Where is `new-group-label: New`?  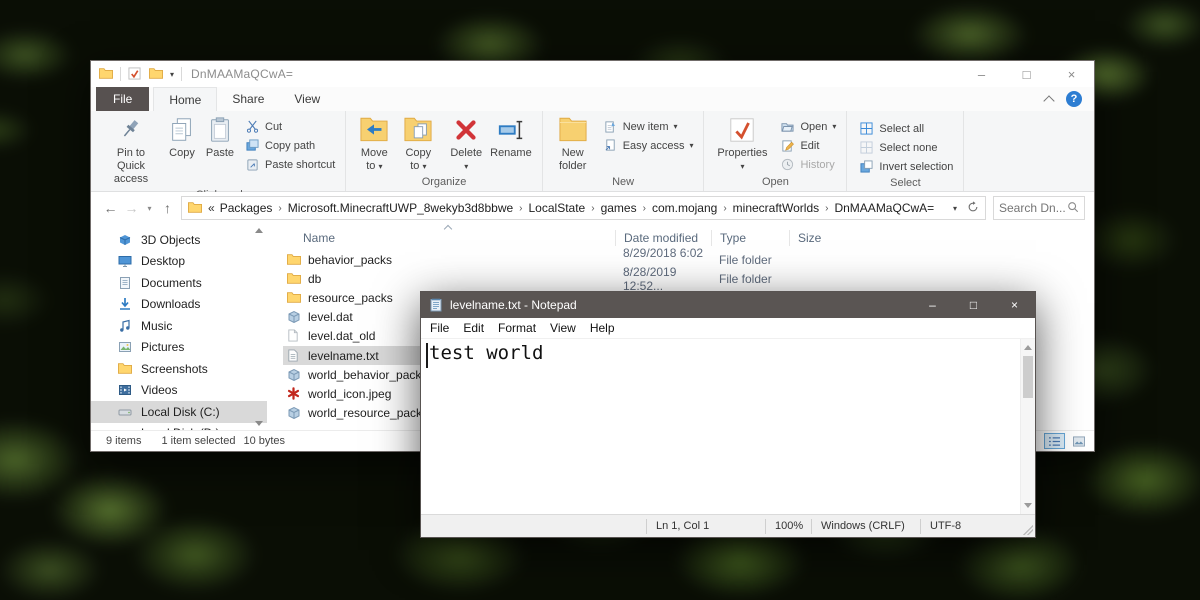
new-group-label: New is located at coordinates (623, 182).